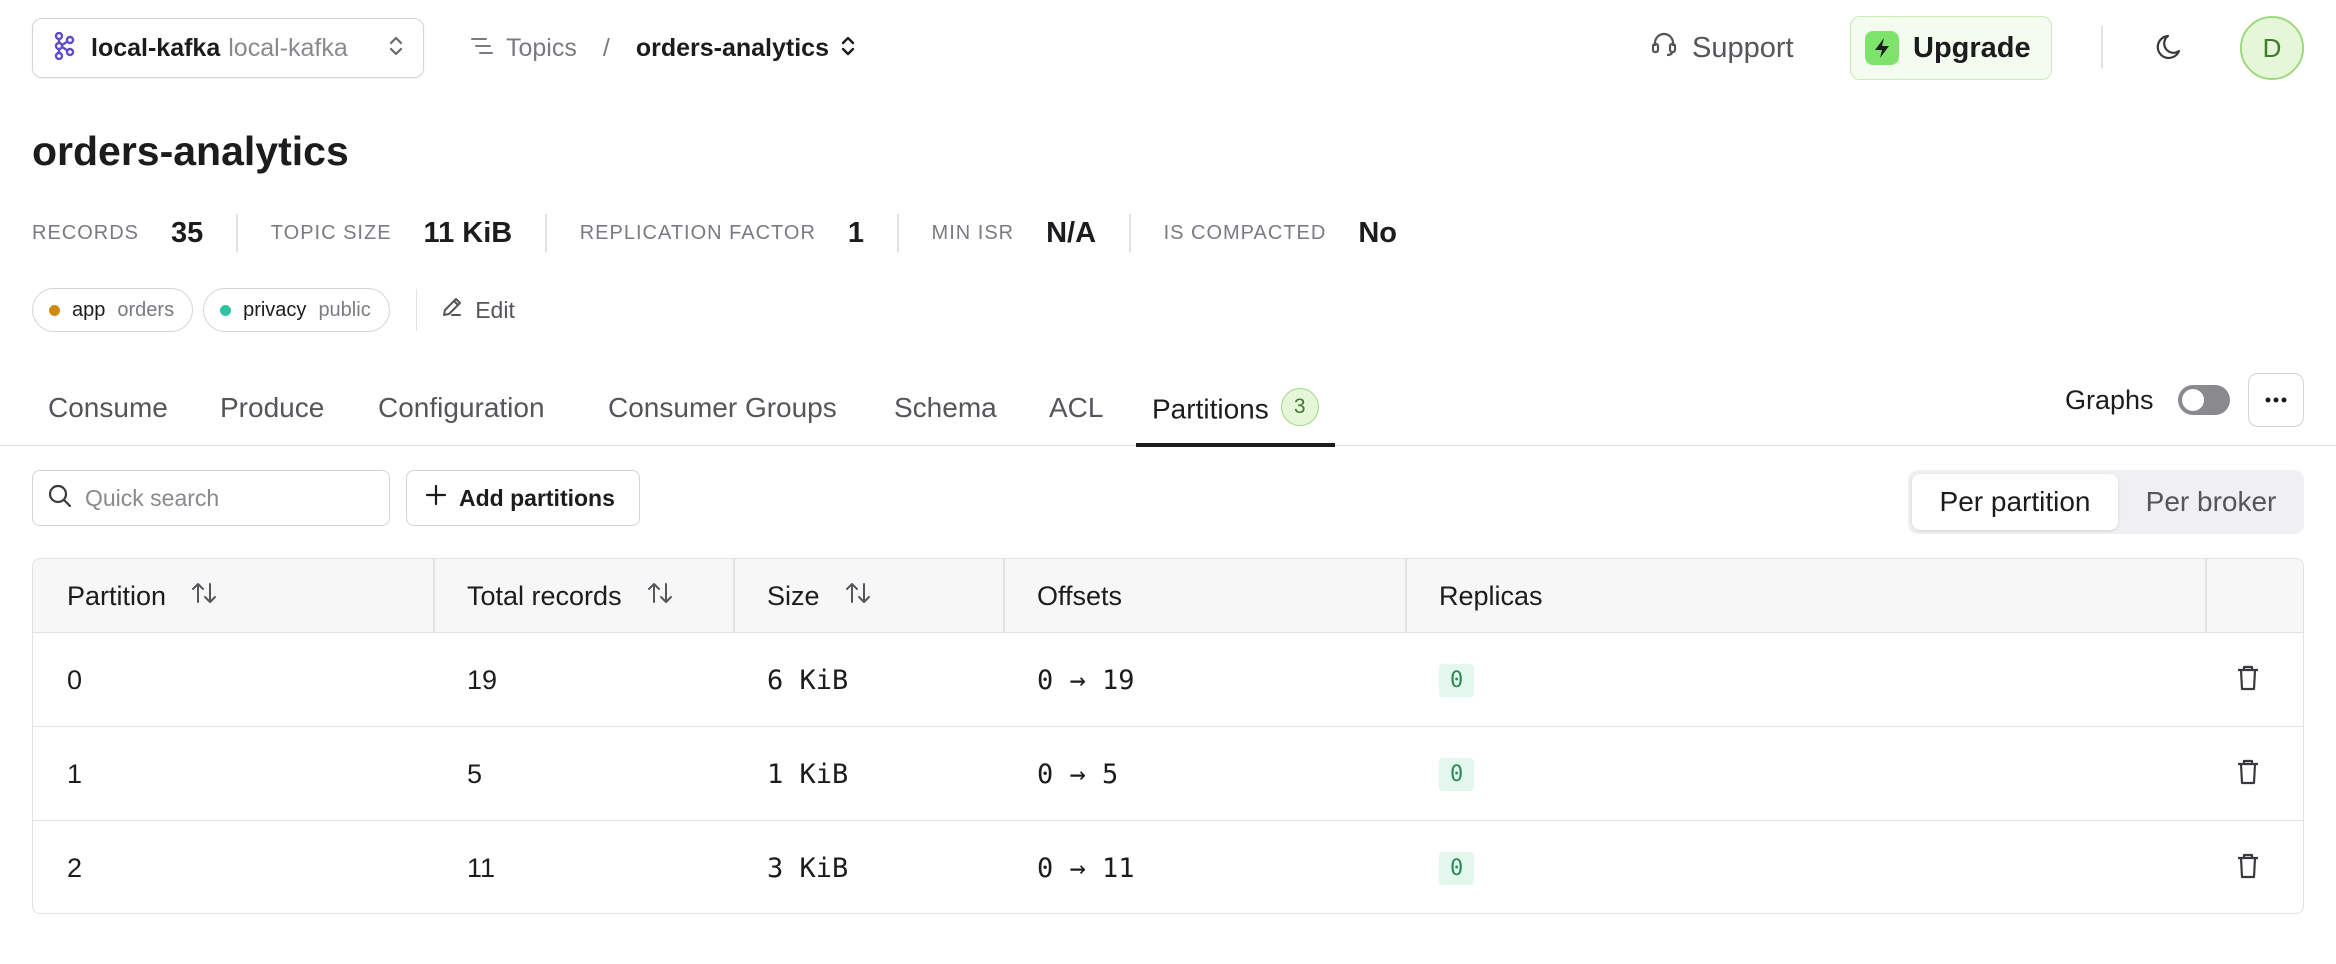 The image size is (2336, 964). I want to click on support-link: Support, so click(1722, 48).